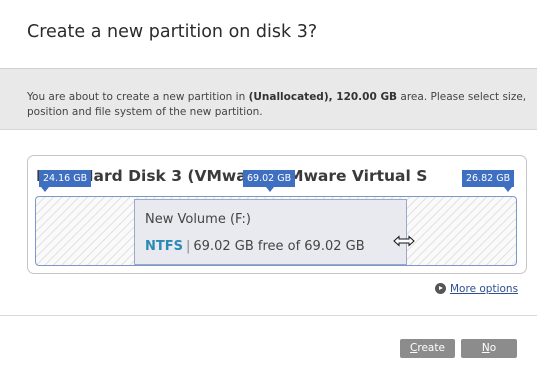  Describe the element at coordinates (65, 178) in the screenshot. I see `size-tag-before-label: 24.16 GB` at that location.